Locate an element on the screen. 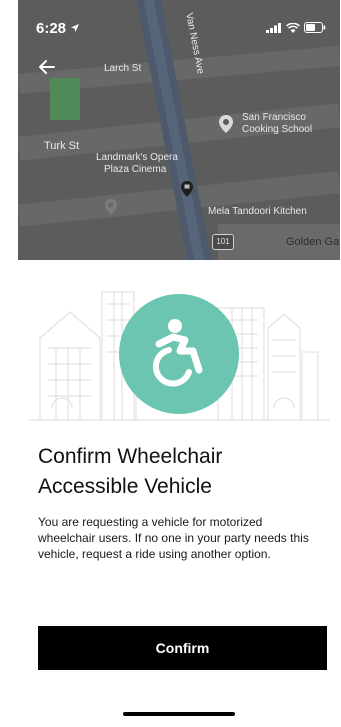 This screenshot has height=727, width=341. confirm-button: Confirm is located at coordinates (182, 648).